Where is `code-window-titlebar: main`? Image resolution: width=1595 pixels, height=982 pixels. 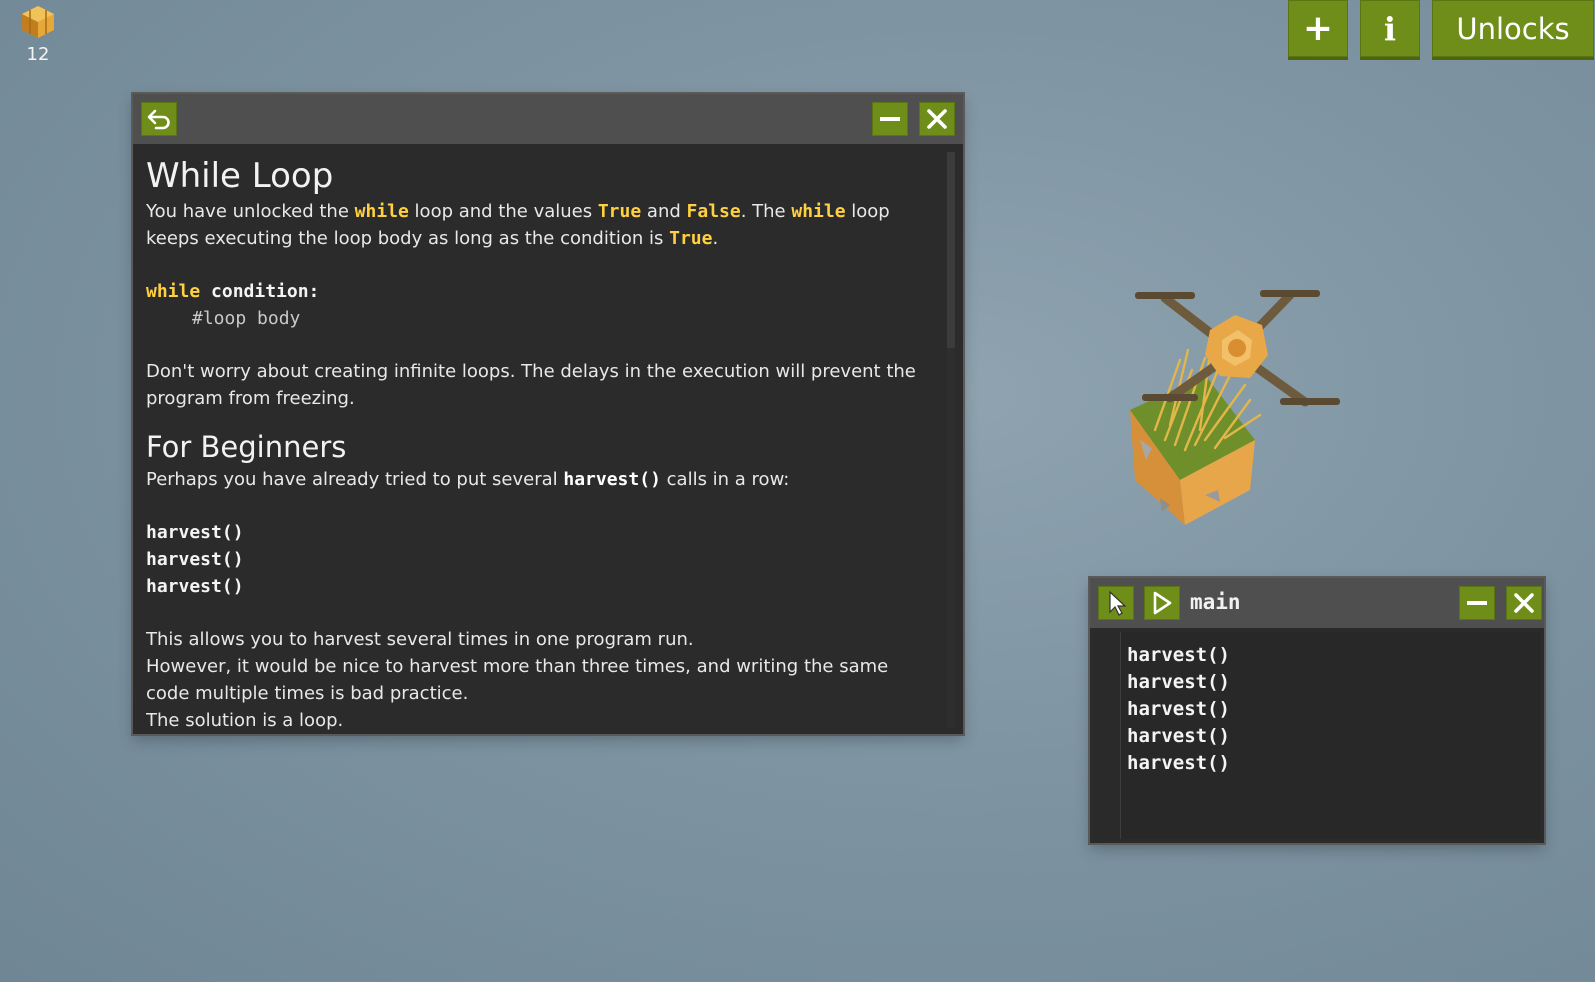
code-window-titlebar: main is located at coordinates (1317, 603).